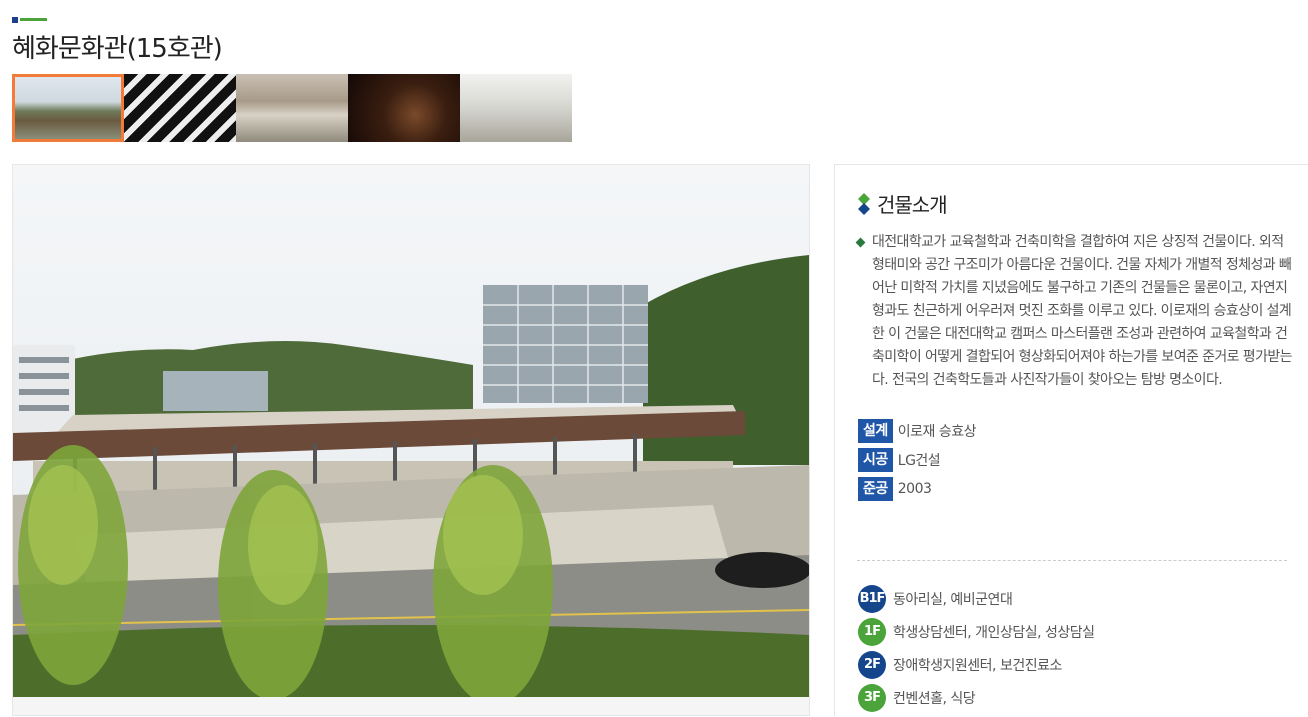 Image resolution: width=1308 pixels, height=717 pixels. I want to click on meta-design: 설계 이로재 승효상, so click(917, 431).